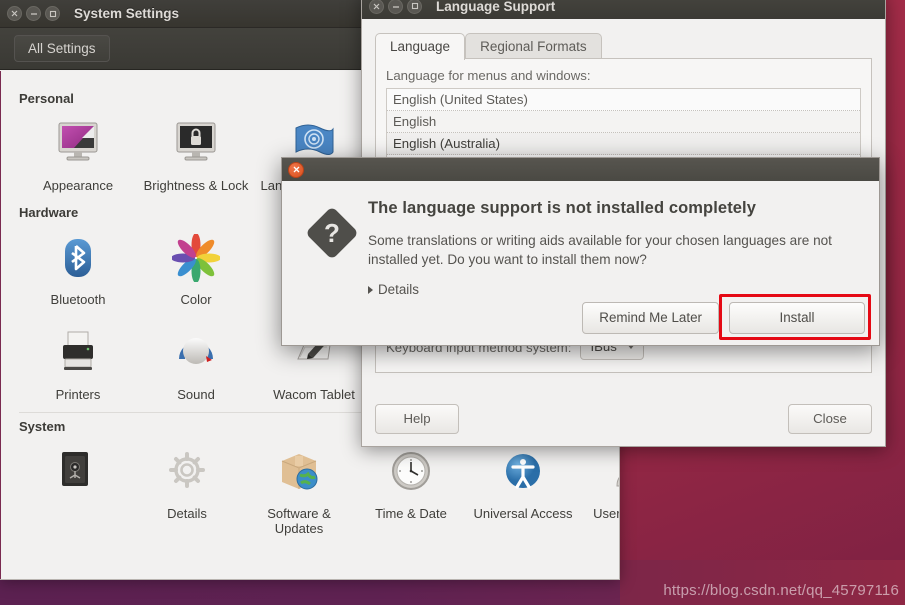 The height and width of the screenshot is (605, 905). I want to click on time-date-clock-icon, so click(411, 472).